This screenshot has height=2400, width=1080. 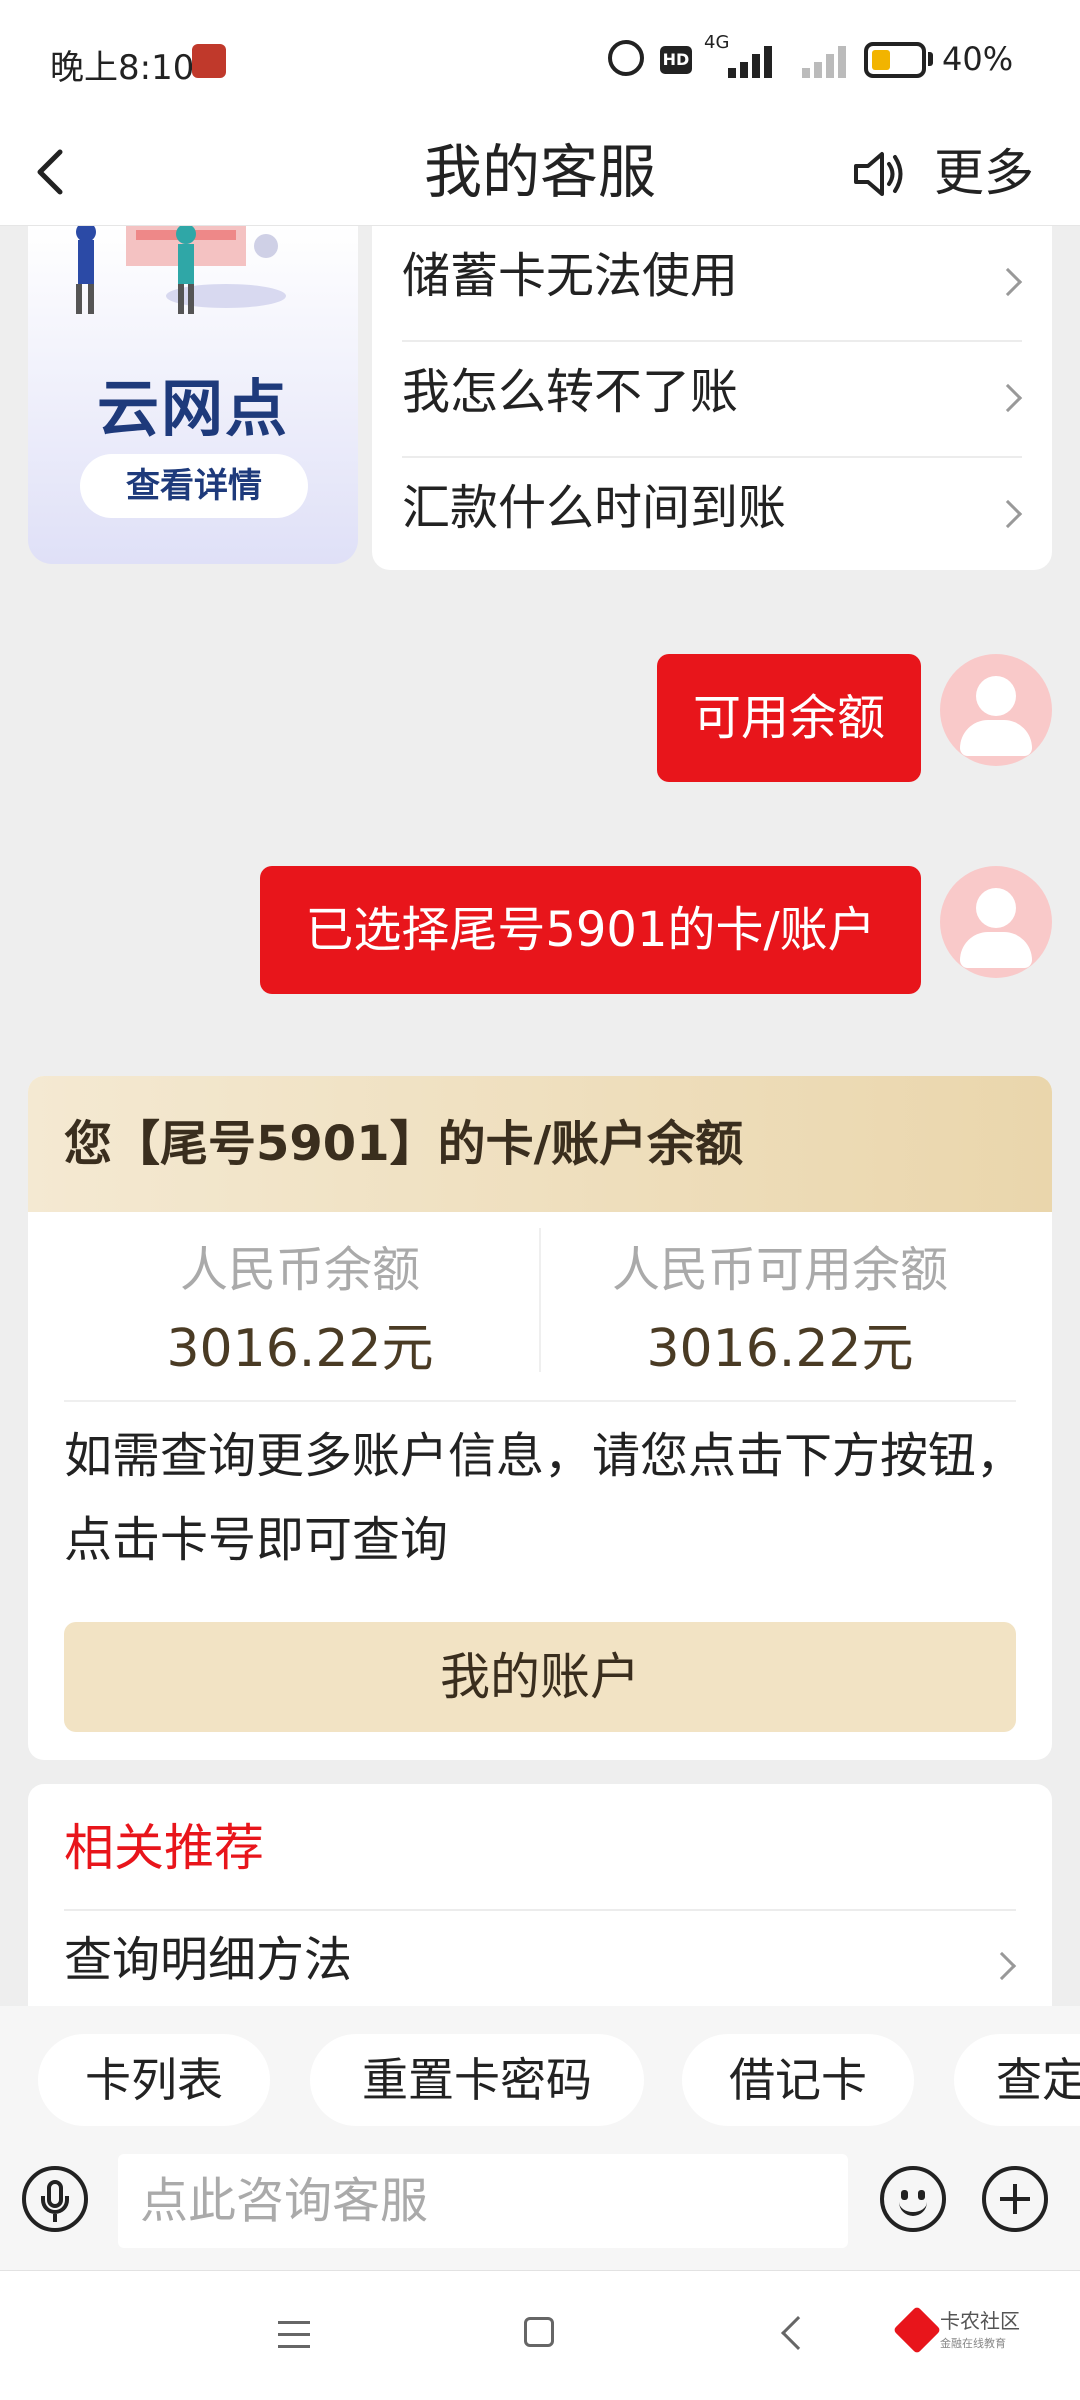 What do you see at coordinates (1015, 2199) in the screenshot?
I see `plus-icon` at bounding box center [1015, 2199].